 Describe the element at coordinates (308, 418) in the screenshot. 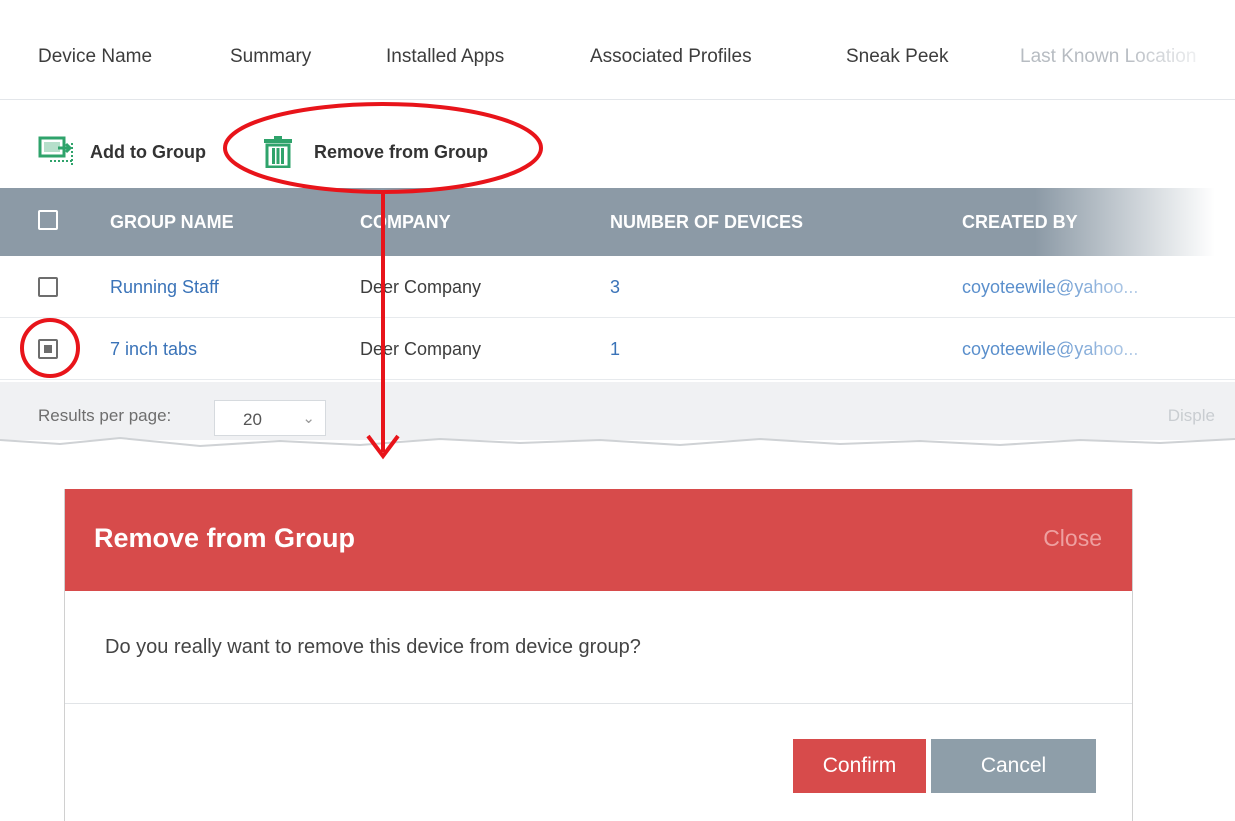

I see `chevron-down-icon: ⌄` at that location.